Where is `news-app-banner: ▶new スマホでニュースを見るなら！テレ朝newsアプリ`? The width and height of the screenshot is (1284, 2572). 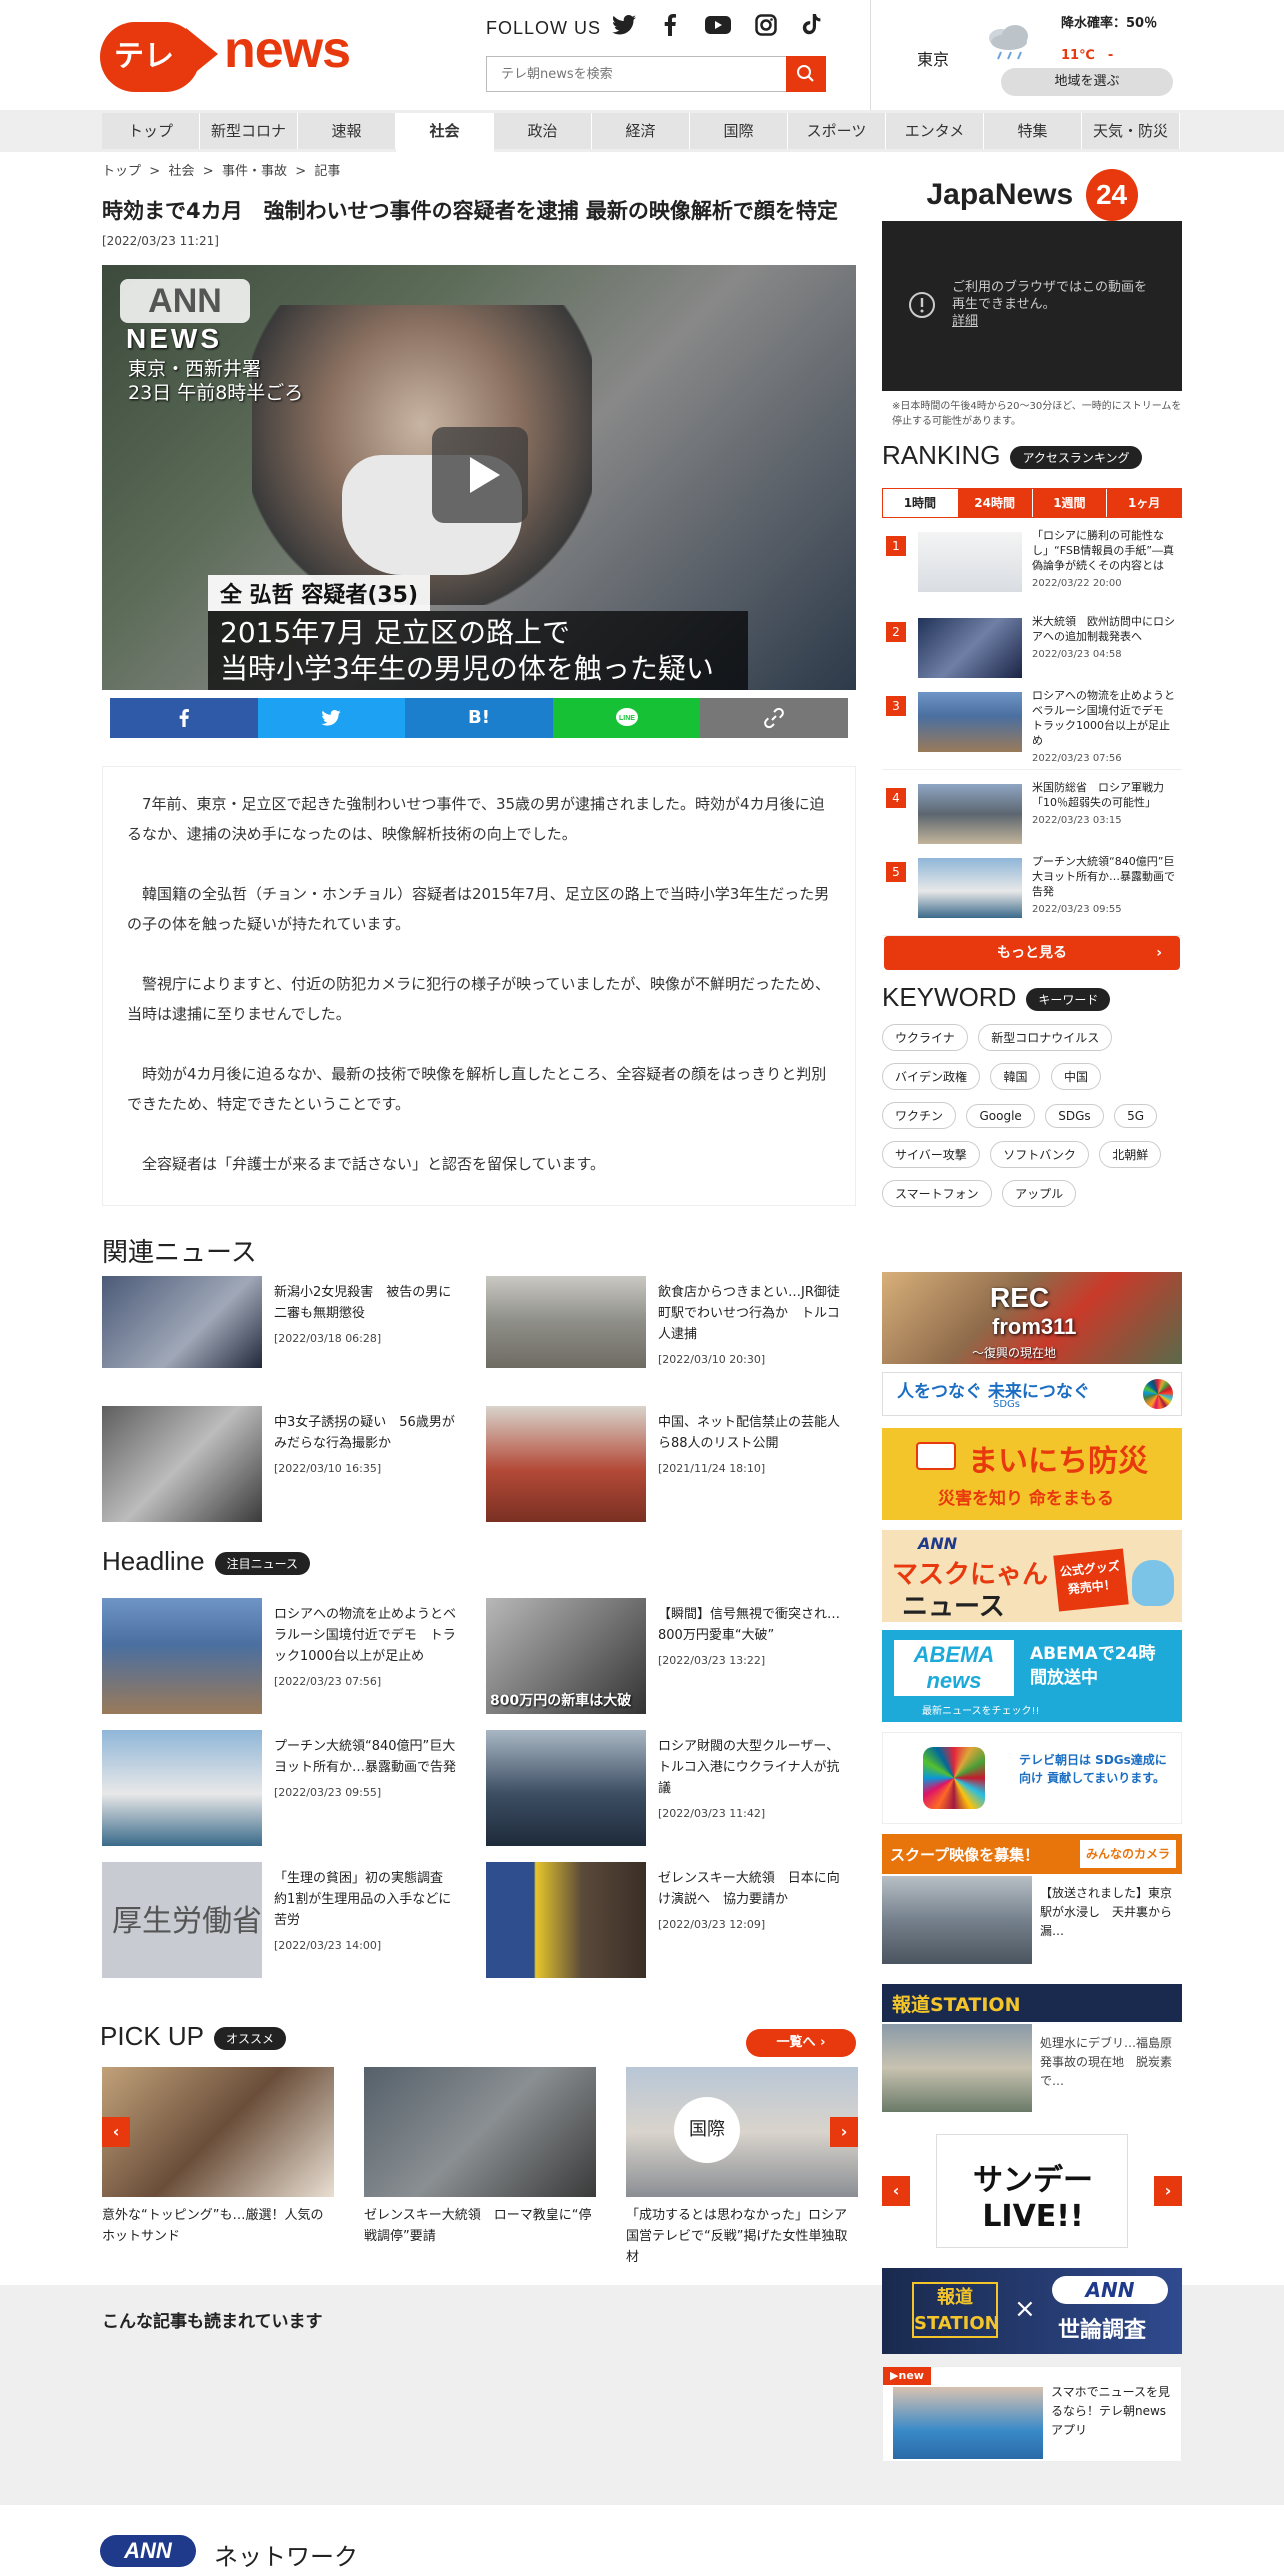
news-app-banner: ▶new スマホでニュースを見るなら！テレ朝newsアプリ is located at coordinates (1032, 2414).